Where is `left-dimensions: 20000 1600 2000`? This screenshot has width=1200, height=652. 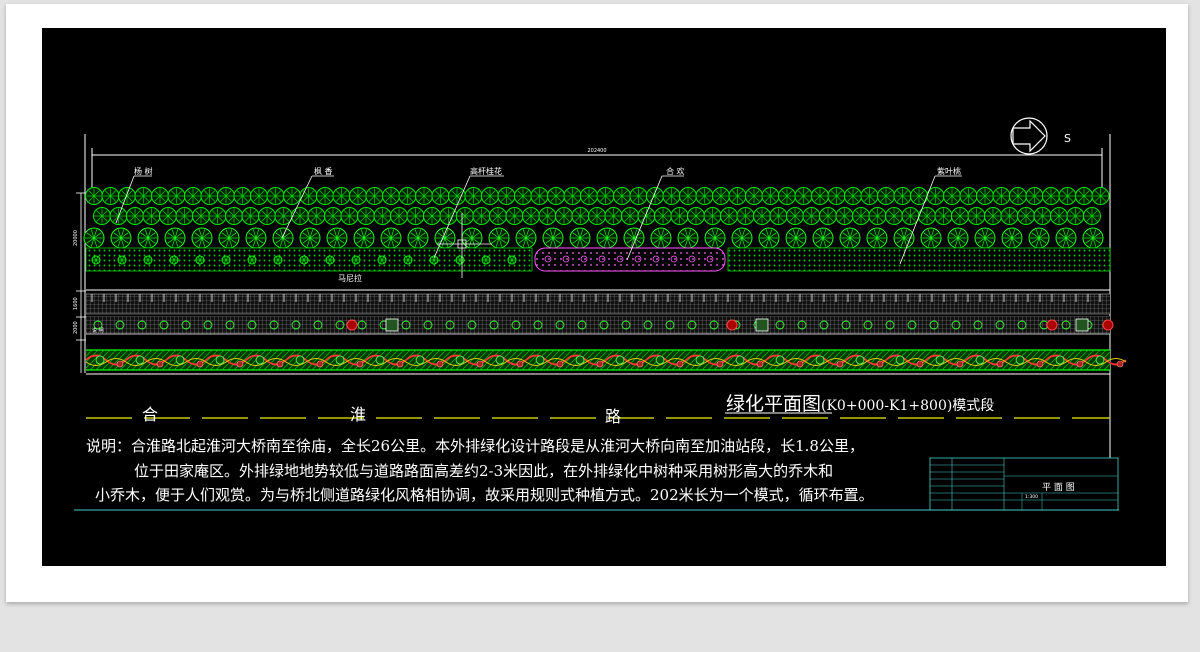
left-dimensions: 20000 1600 2000 is located at coordinates (79, 282).